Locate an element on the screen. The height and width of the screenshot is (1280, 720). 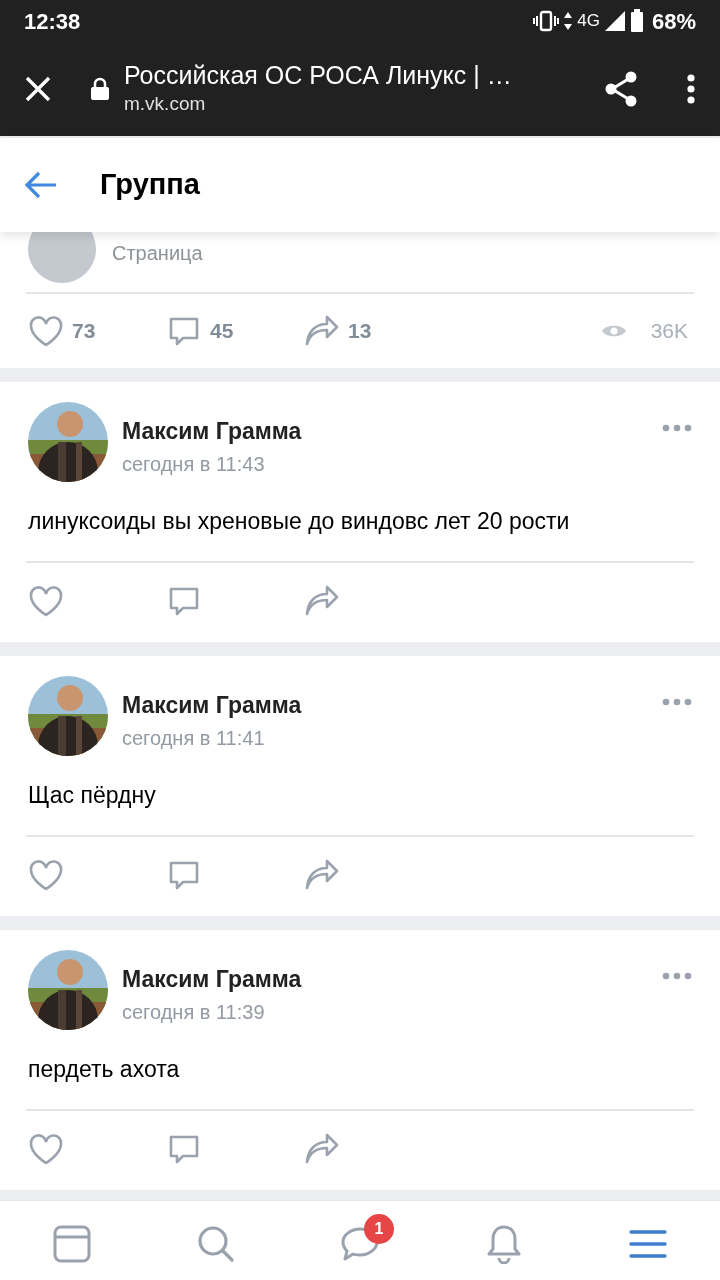
page-type-label: Страница is located at coordinates (157, 253).